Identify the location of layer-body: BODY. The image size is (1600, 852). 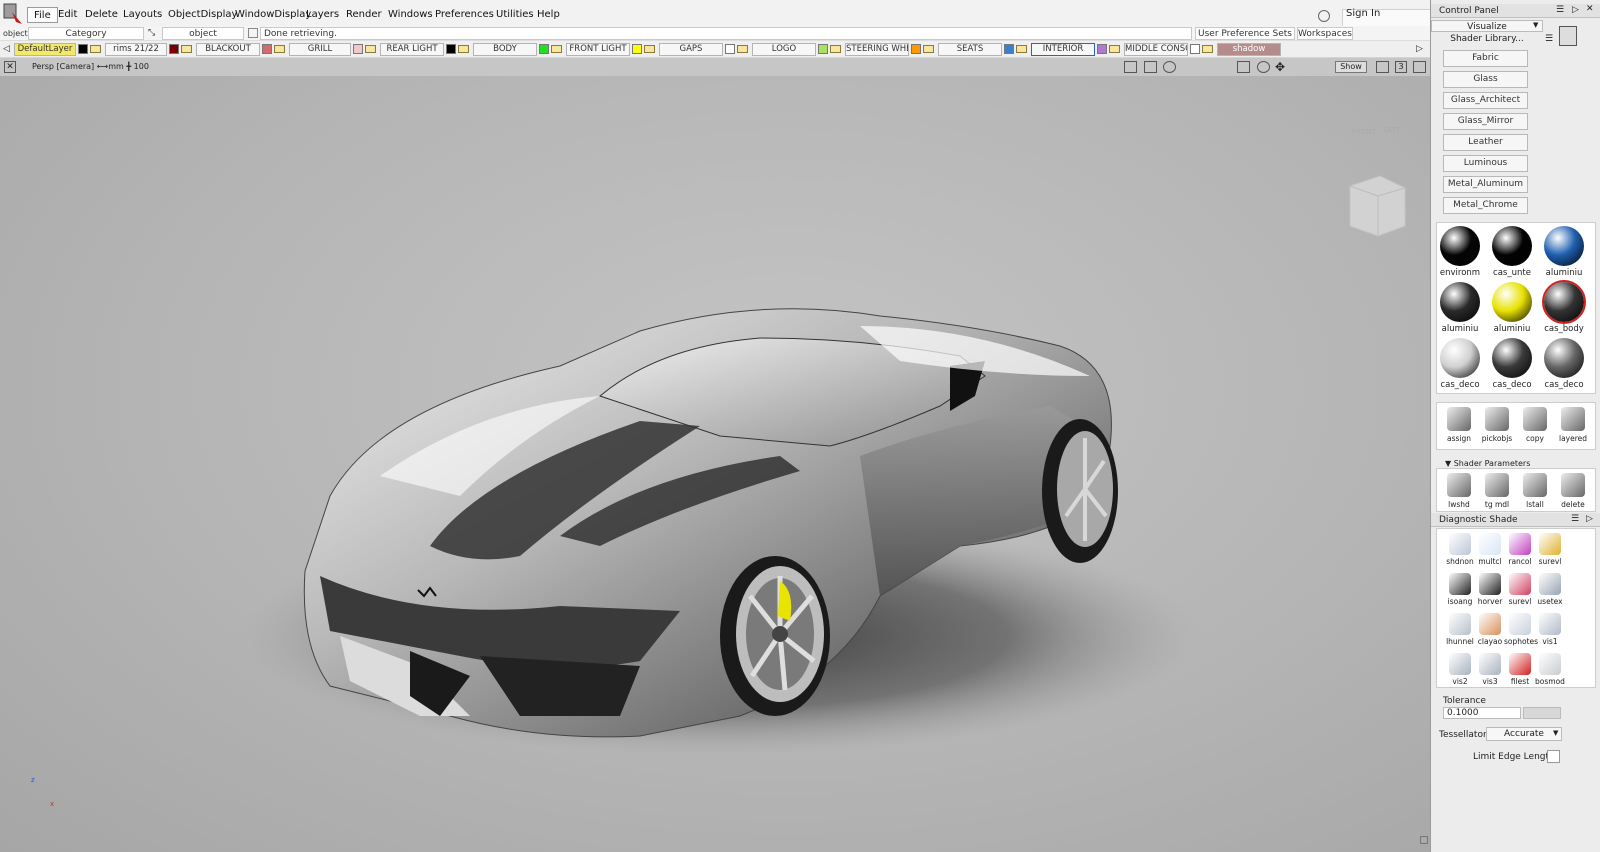
(505, 49).